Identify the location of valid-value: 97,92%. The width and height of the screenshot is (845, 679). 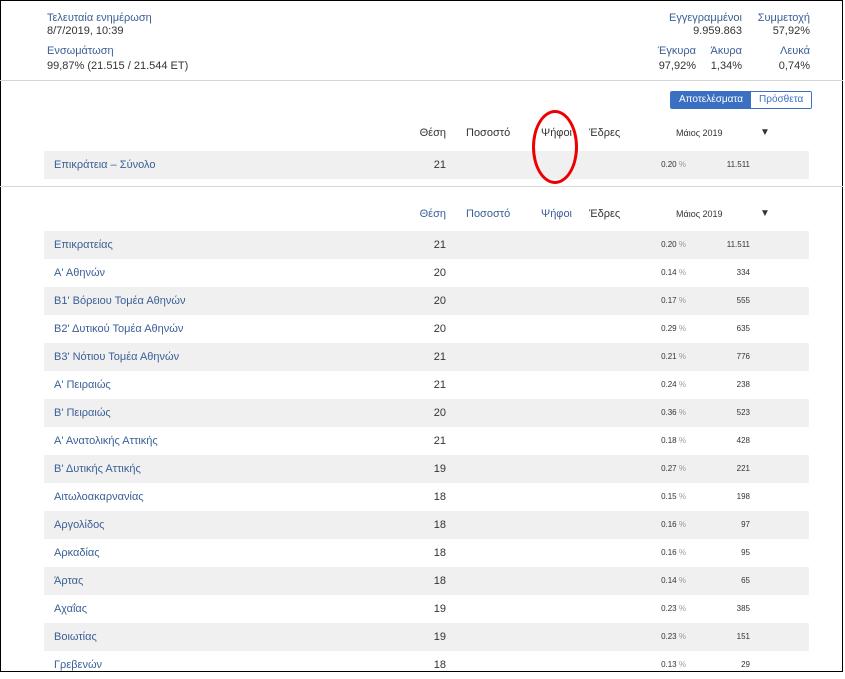
(677, 66).